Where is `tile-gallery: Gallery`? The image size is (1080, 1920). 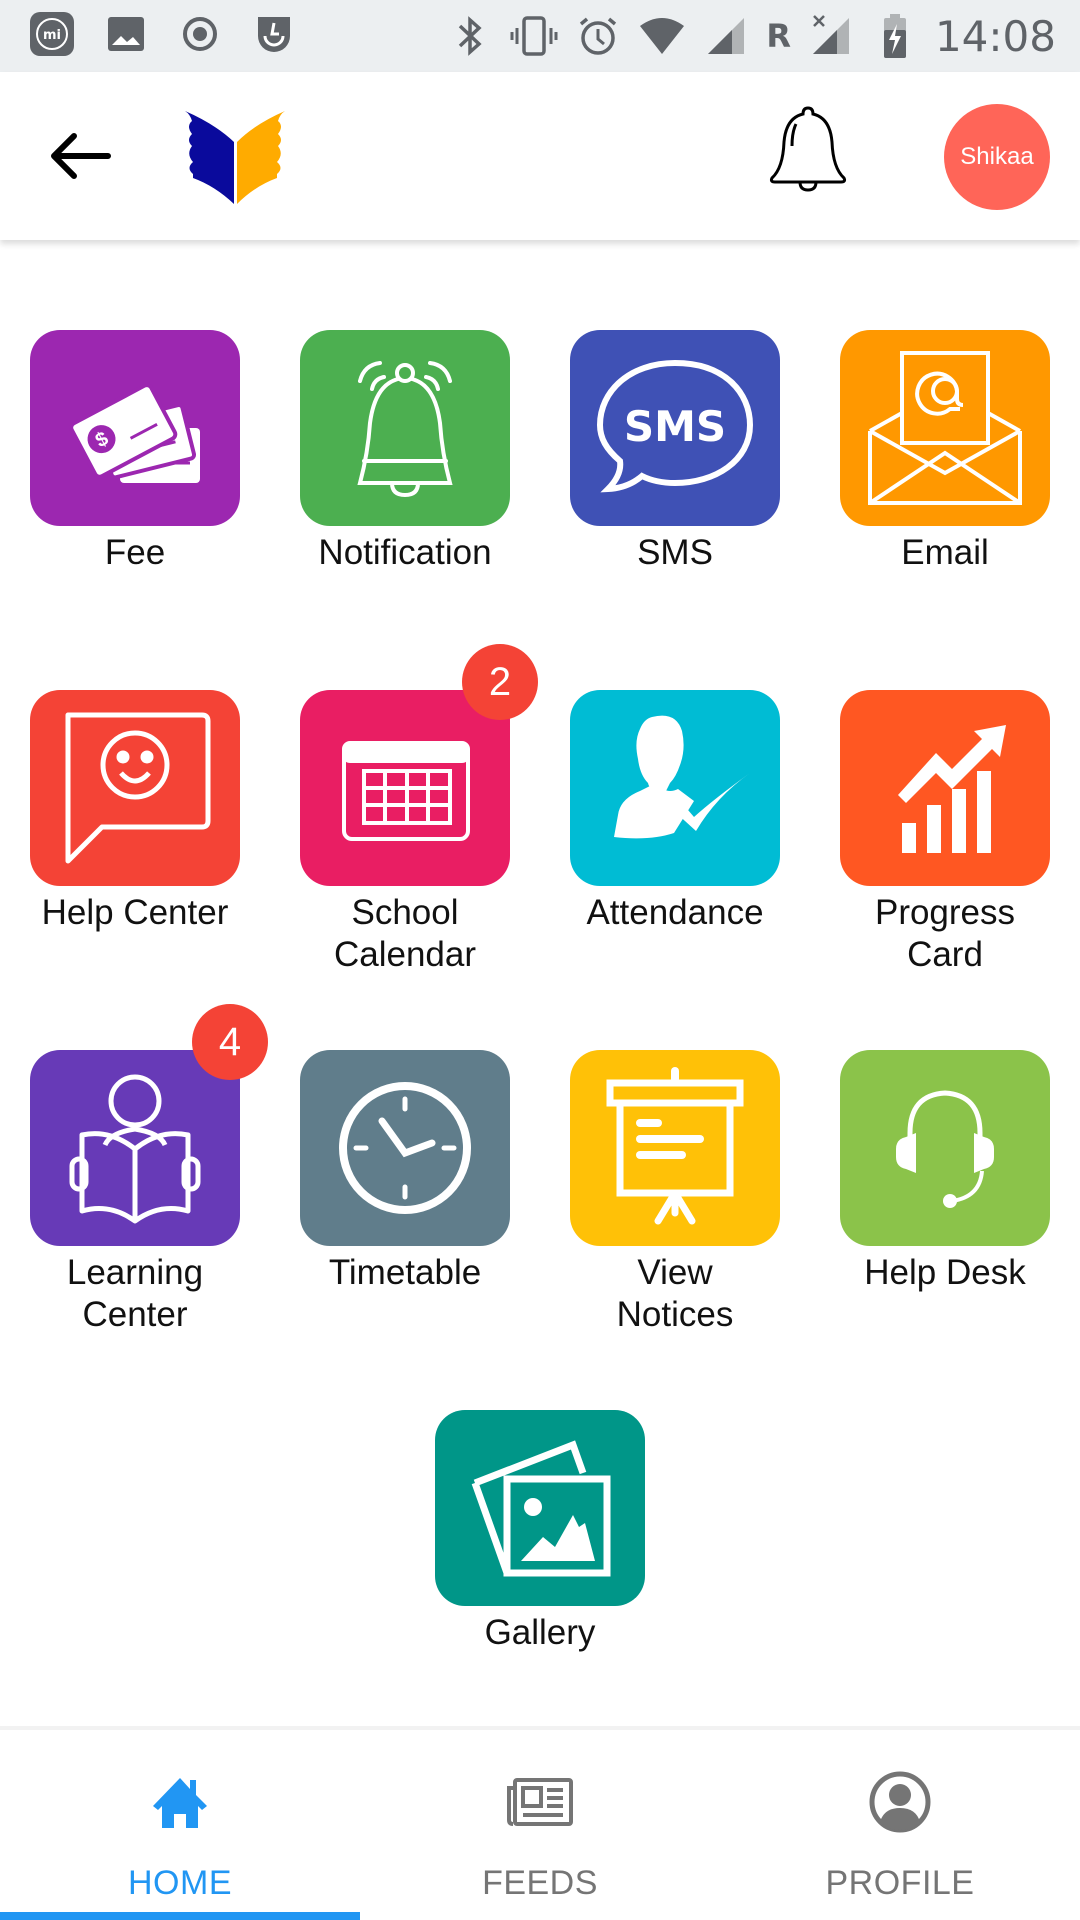
tile-gallery: Gallery is located at coordinates (540, 1532).